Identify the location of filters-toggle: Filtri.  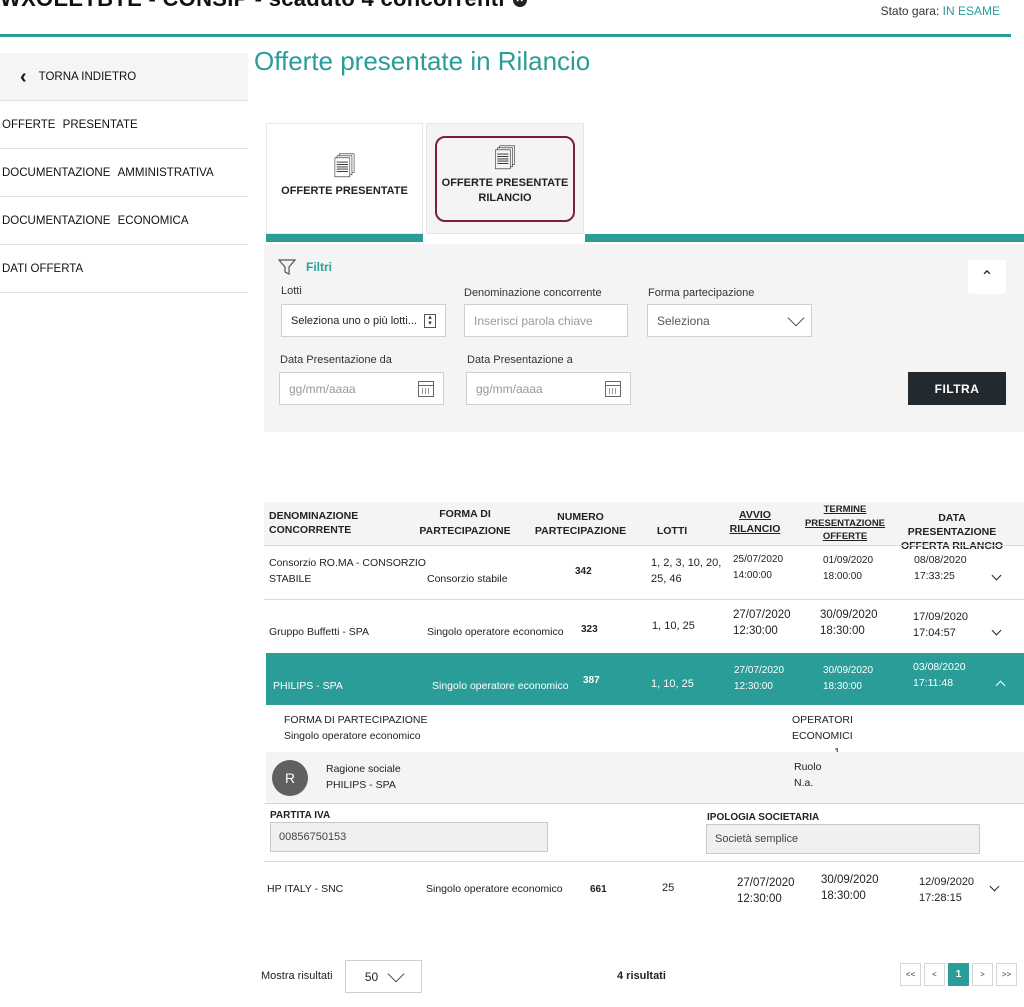
(305, 267).